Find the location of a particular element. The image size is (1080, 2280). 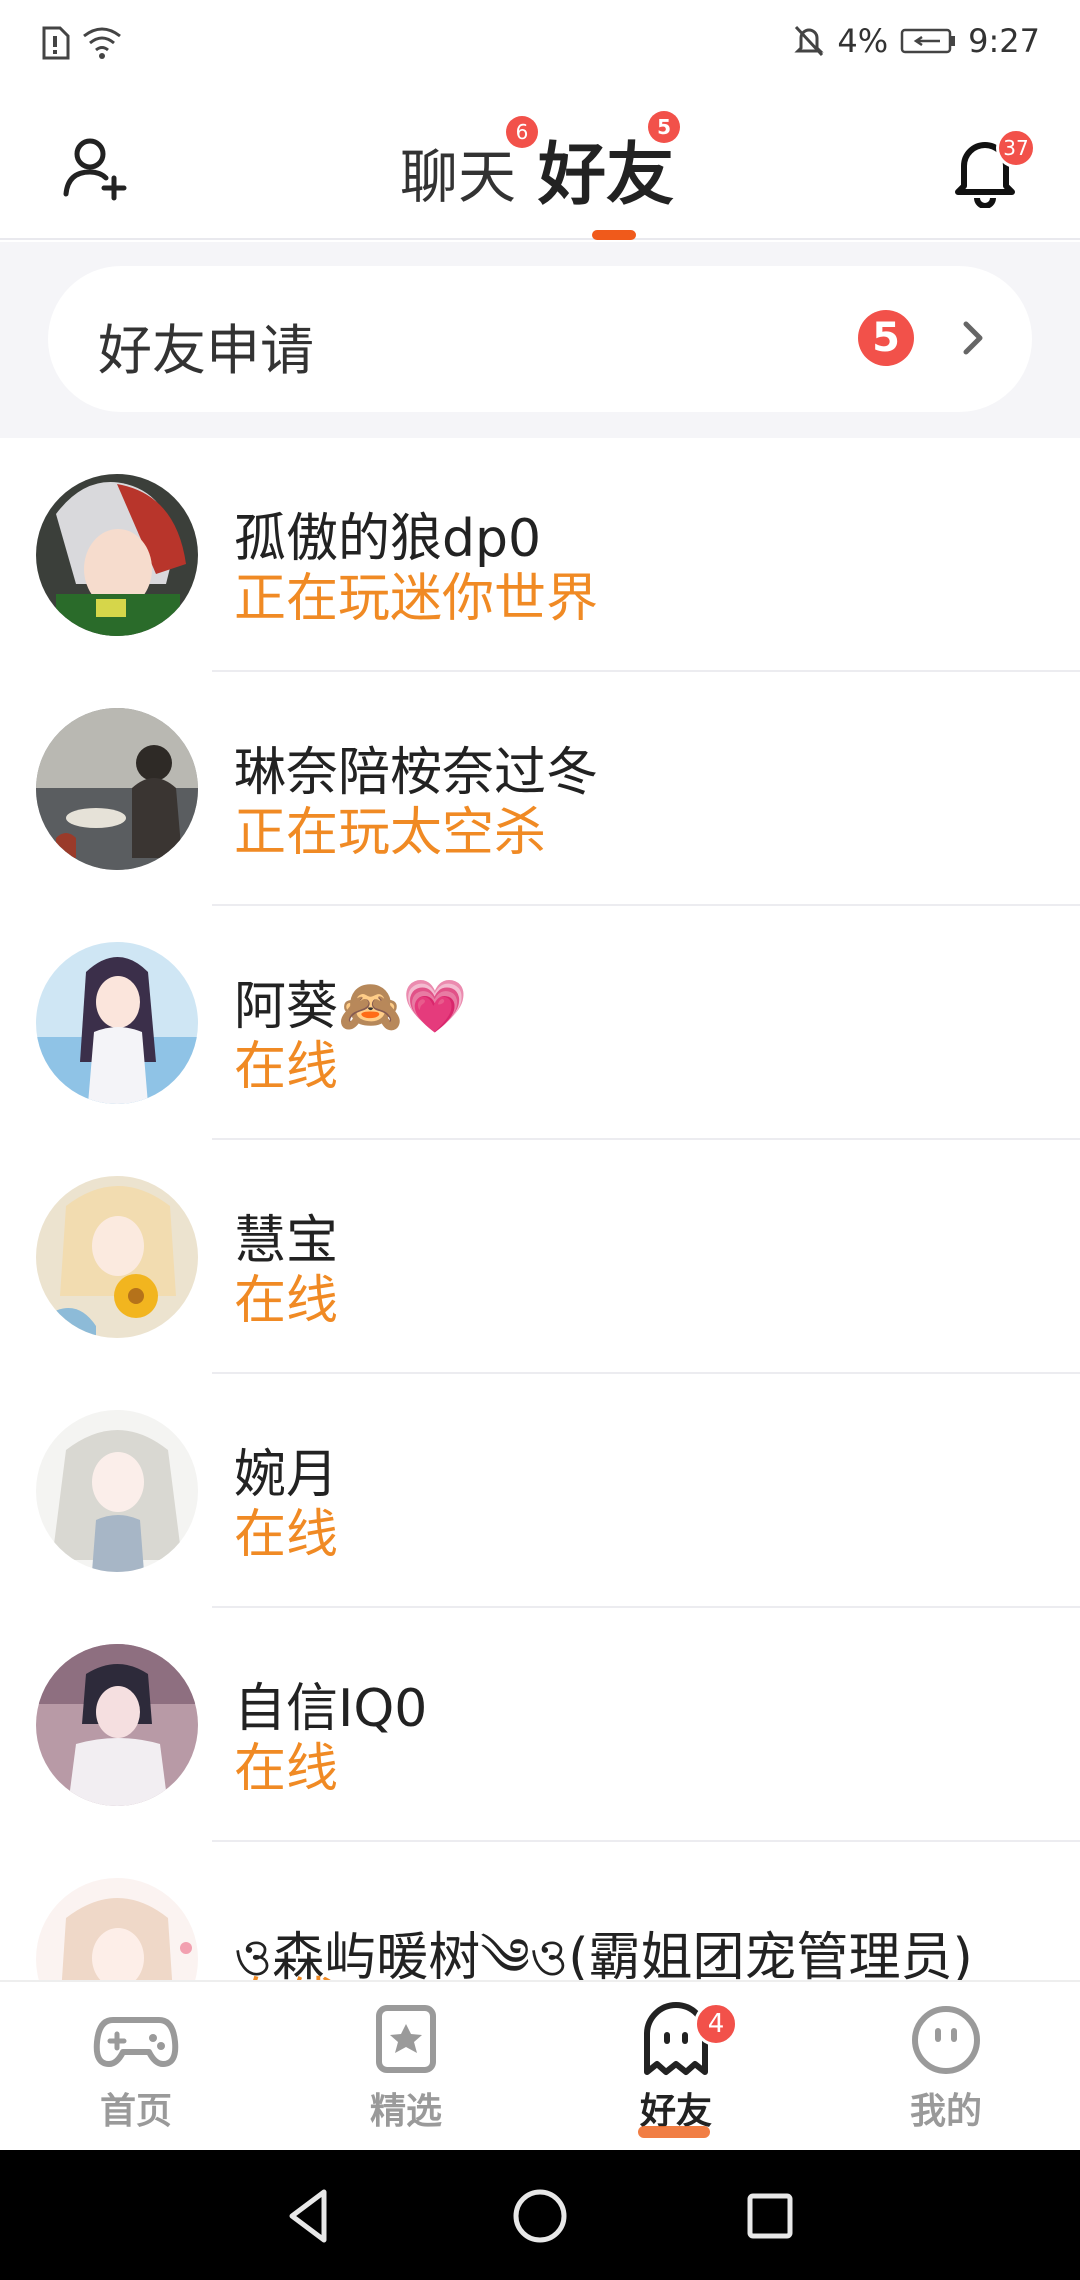

bottom-nav-friends-badge: 4 is located at coordinates (716, 2024).